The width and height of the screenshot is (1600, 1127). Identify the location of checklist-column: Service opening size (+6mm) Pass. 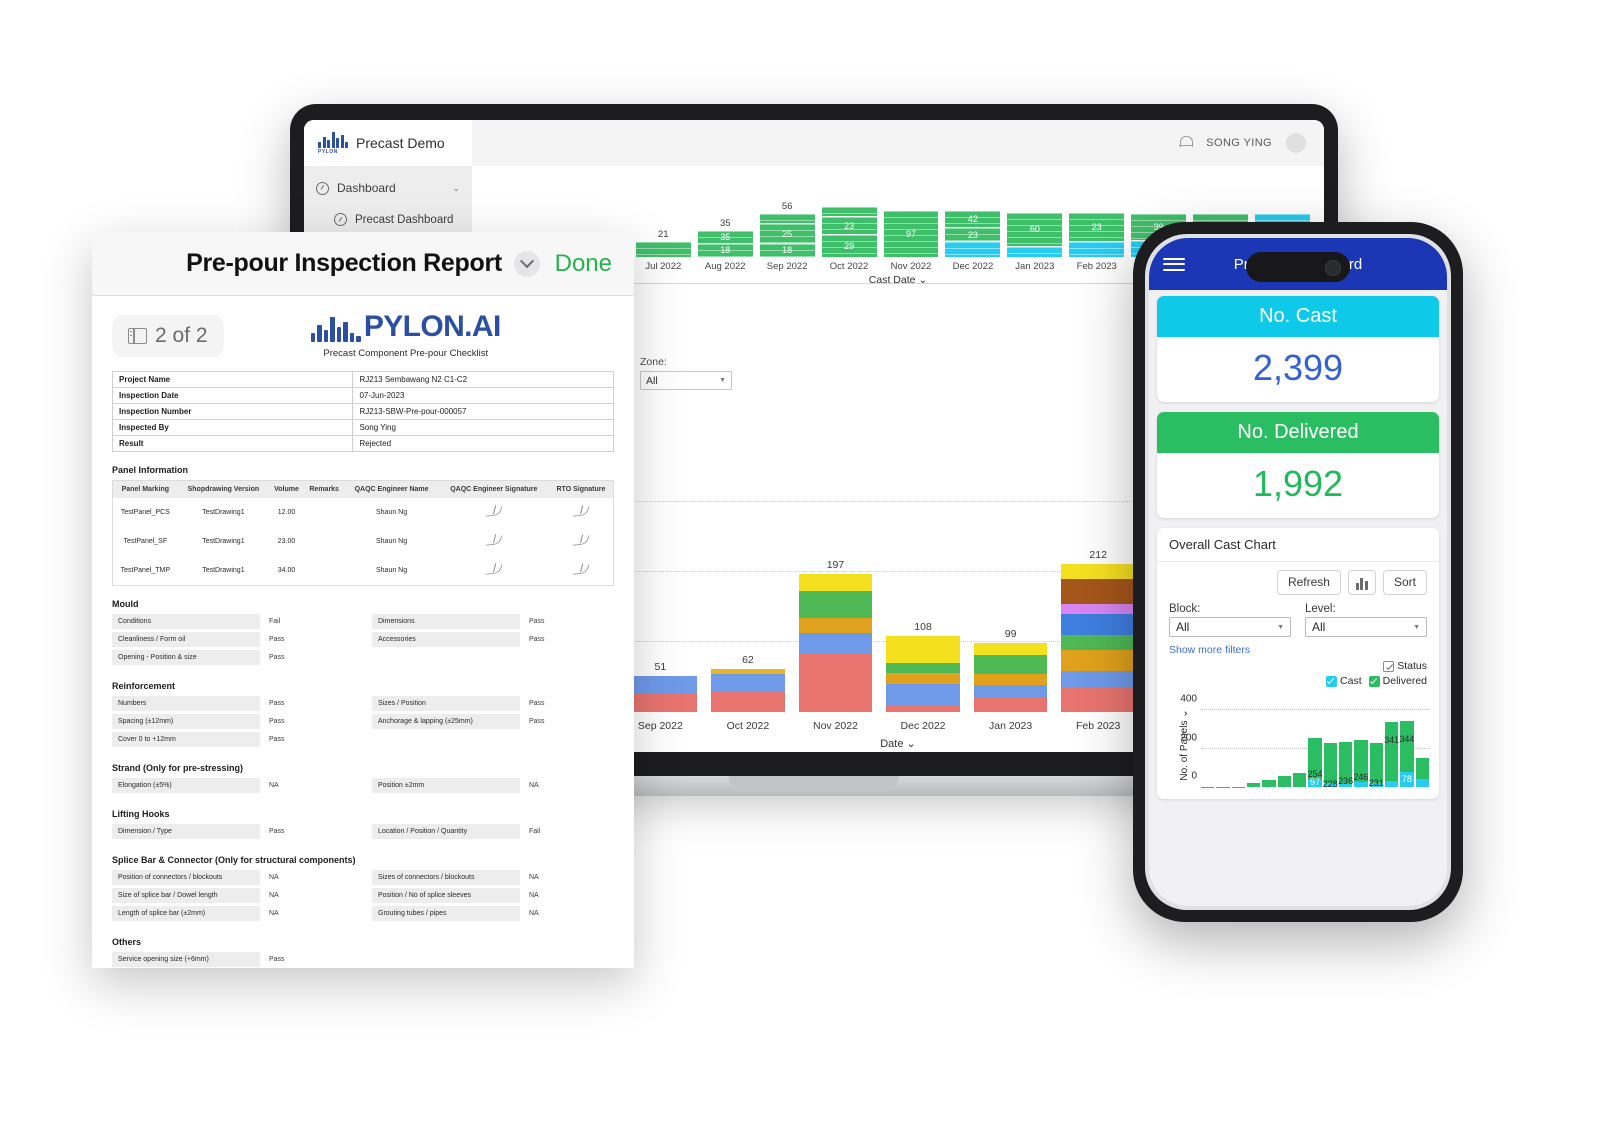
(233, 960).